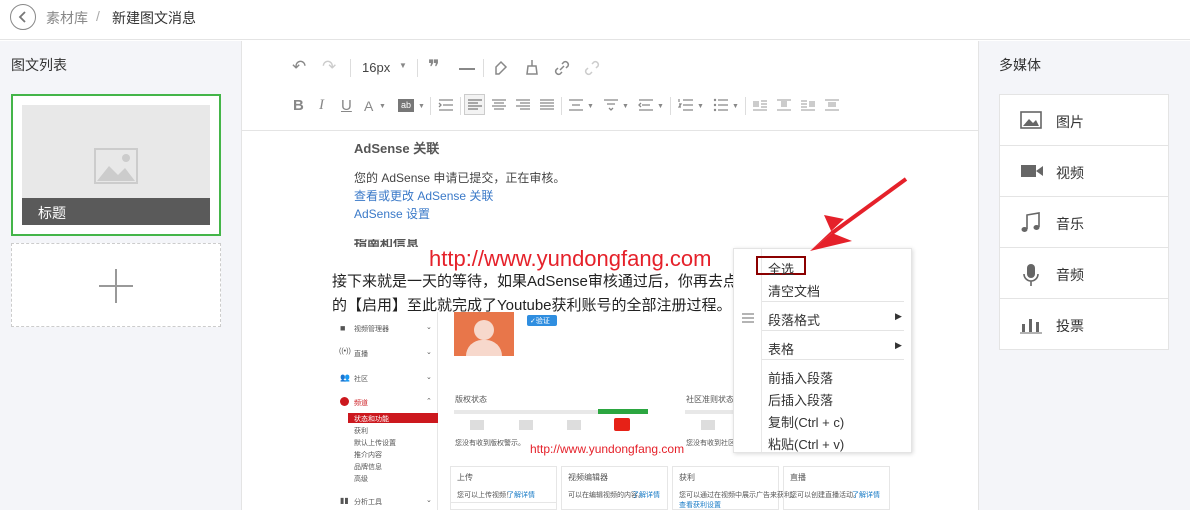  Describe the element at coordinates (588, 477) in the screenshot. I see `embedded-card-title: 视频编辑器` at that location.